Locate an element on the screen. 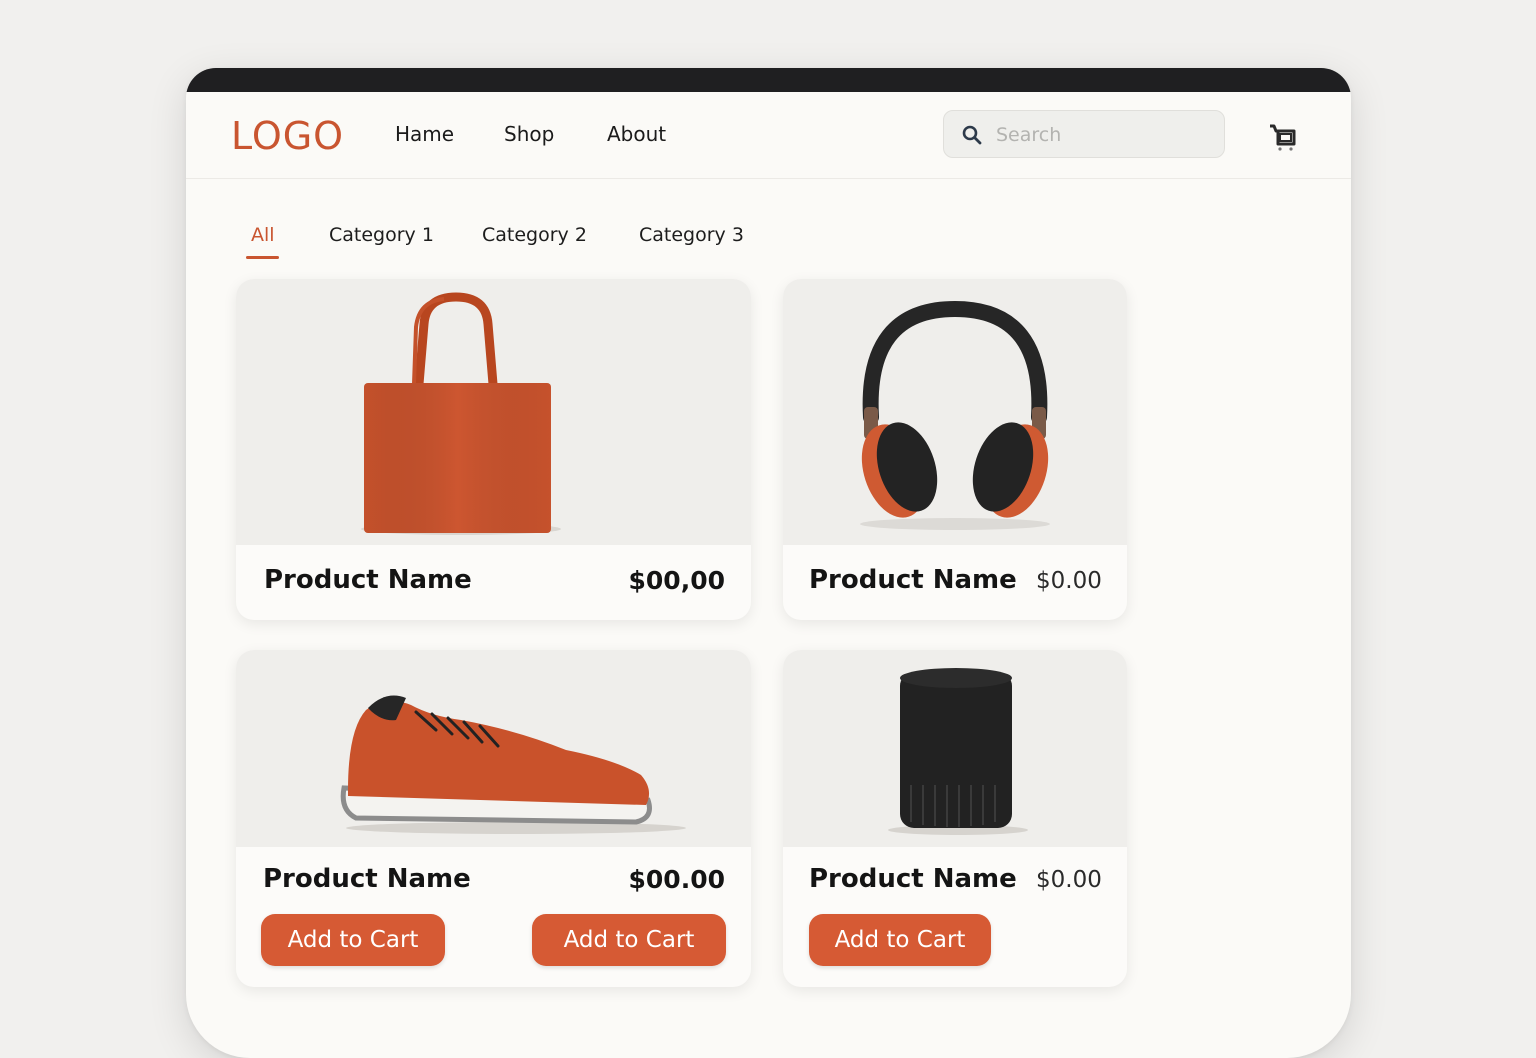 This screenshot has width=1536, height=1058. product-card: Product Name $0.00 is located at coordinates (955, 449).